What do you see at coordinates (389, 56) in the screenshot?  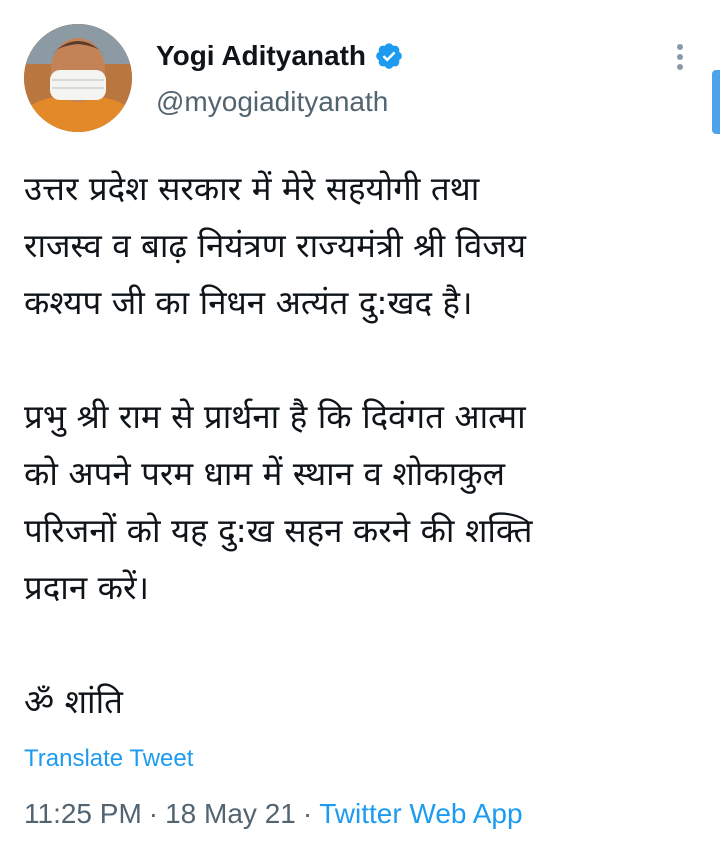 I see `verified-badge-icon` at bounding box center [389, 56].